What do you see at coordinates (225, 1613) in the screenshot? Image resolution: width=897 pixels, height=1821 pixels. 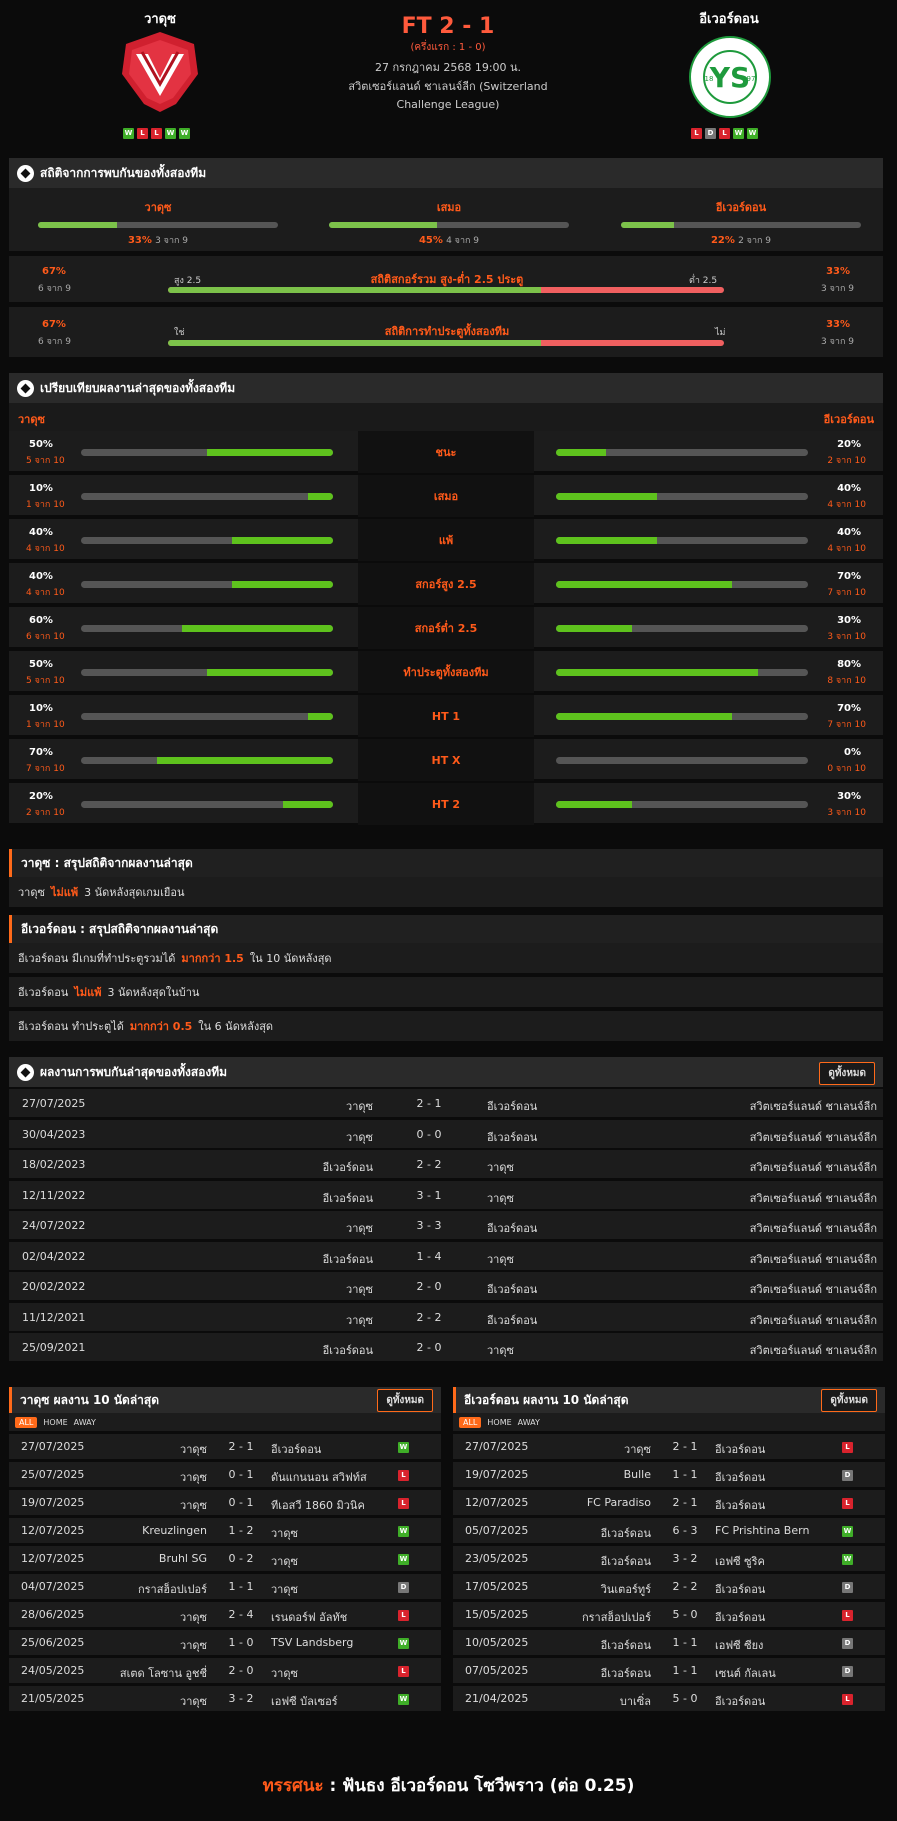 I see `result-row: 28/06/2025 วาดุซ 2 - 4 เรนดอร์ฟ อัลทัช L` at bounding box center [225, 1613].